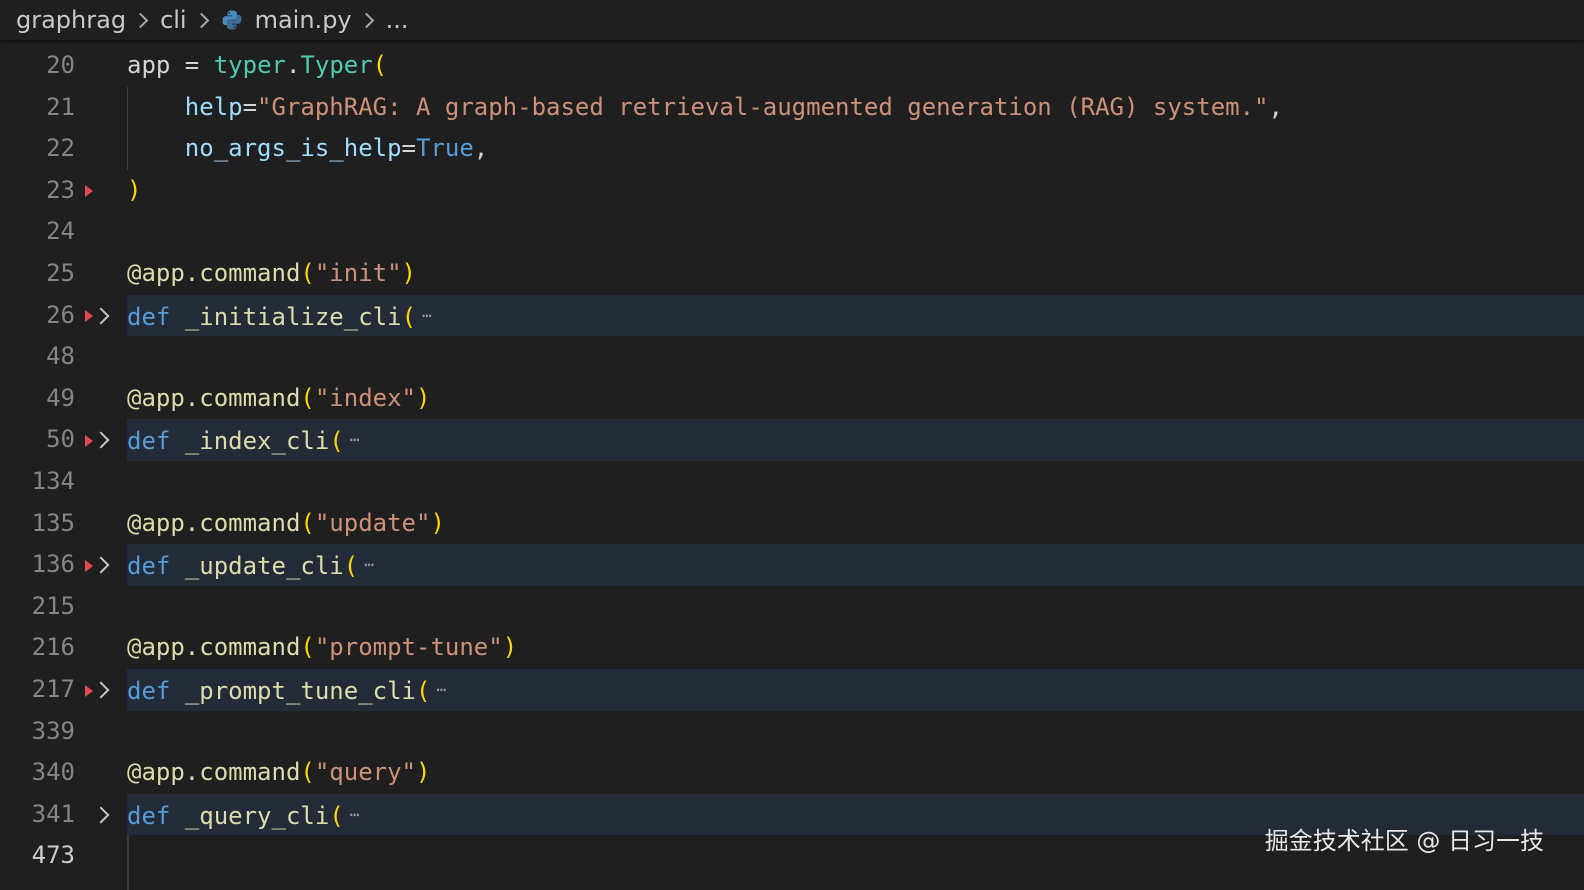 Image resolution: width=1584 pixels, height=890 pixels. I want to click on line-number: 26, so click(60, 314).